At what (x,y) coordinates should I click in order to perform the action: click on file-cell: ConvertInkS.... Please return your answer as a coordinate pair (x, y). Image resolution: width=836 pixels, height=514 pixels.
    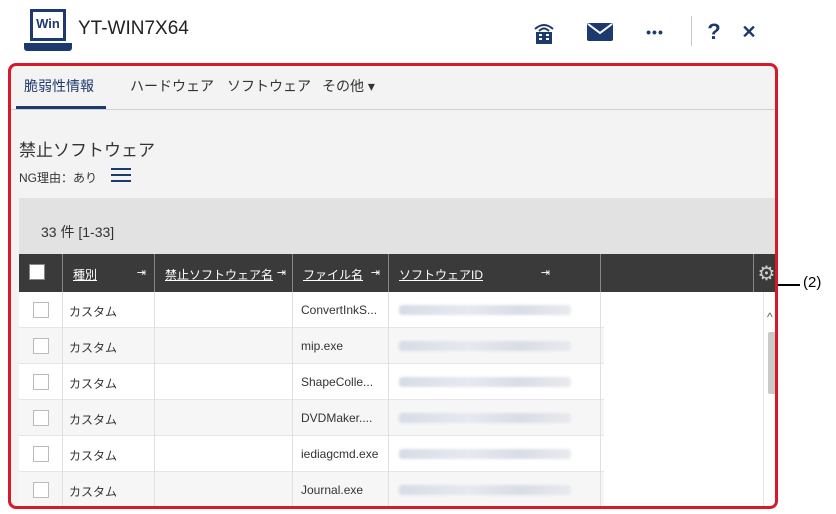
    Looking at the image, I should click on (341, 310).